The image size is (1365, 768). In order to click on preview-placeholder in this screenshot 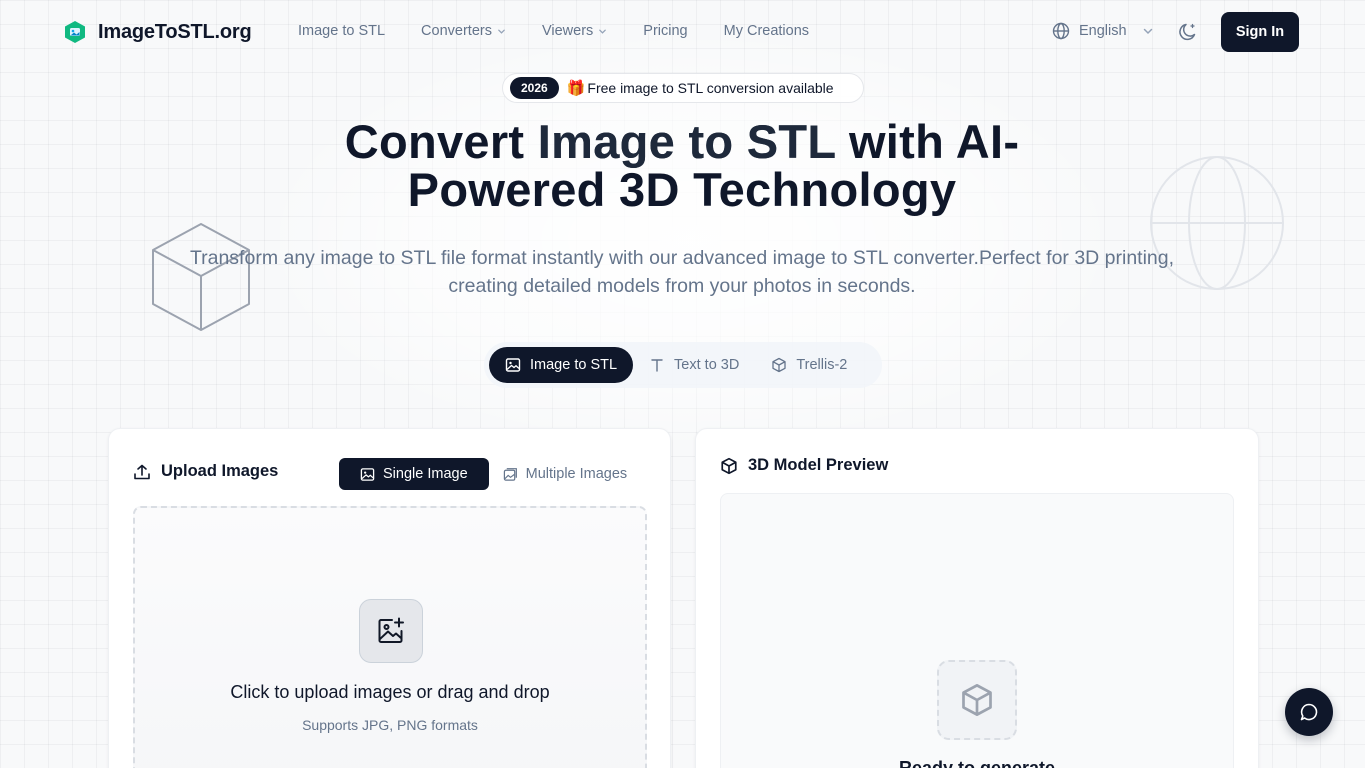, I will do `click(977, 700)`.